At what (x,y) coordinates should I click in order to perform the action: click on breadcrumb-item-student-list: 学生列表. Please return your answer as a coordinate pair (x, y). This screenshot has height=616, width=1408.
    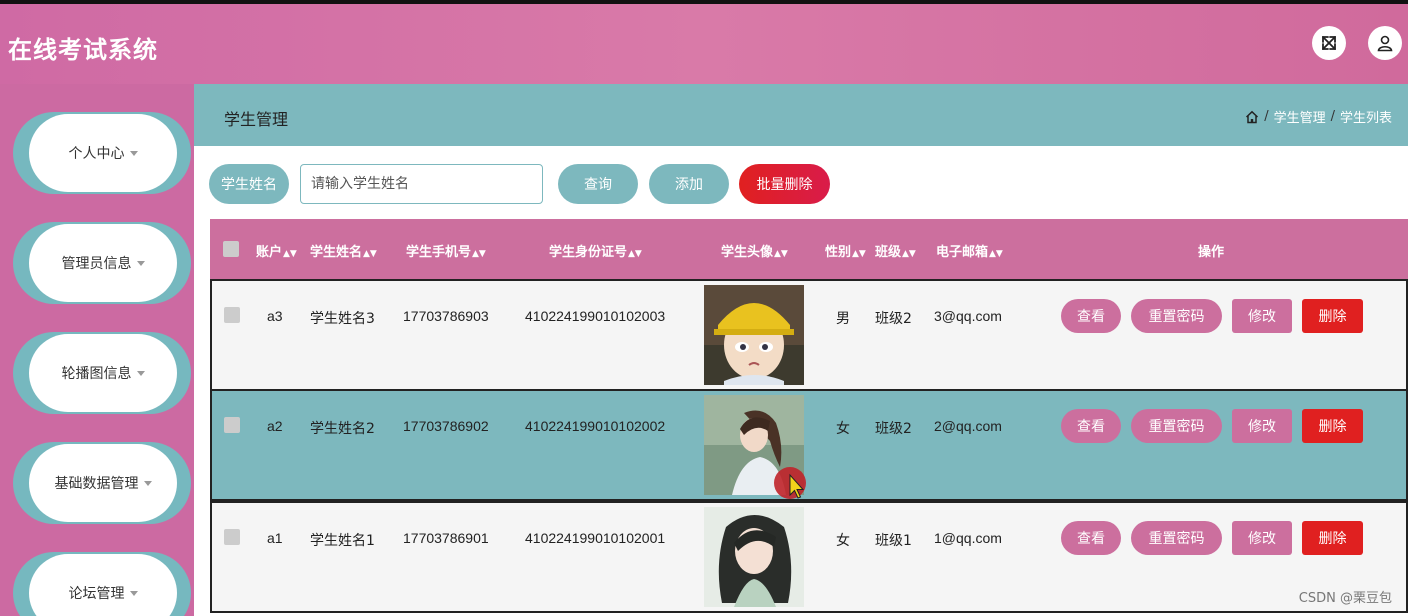
    Looking at the image, I should click on (1365, 118).